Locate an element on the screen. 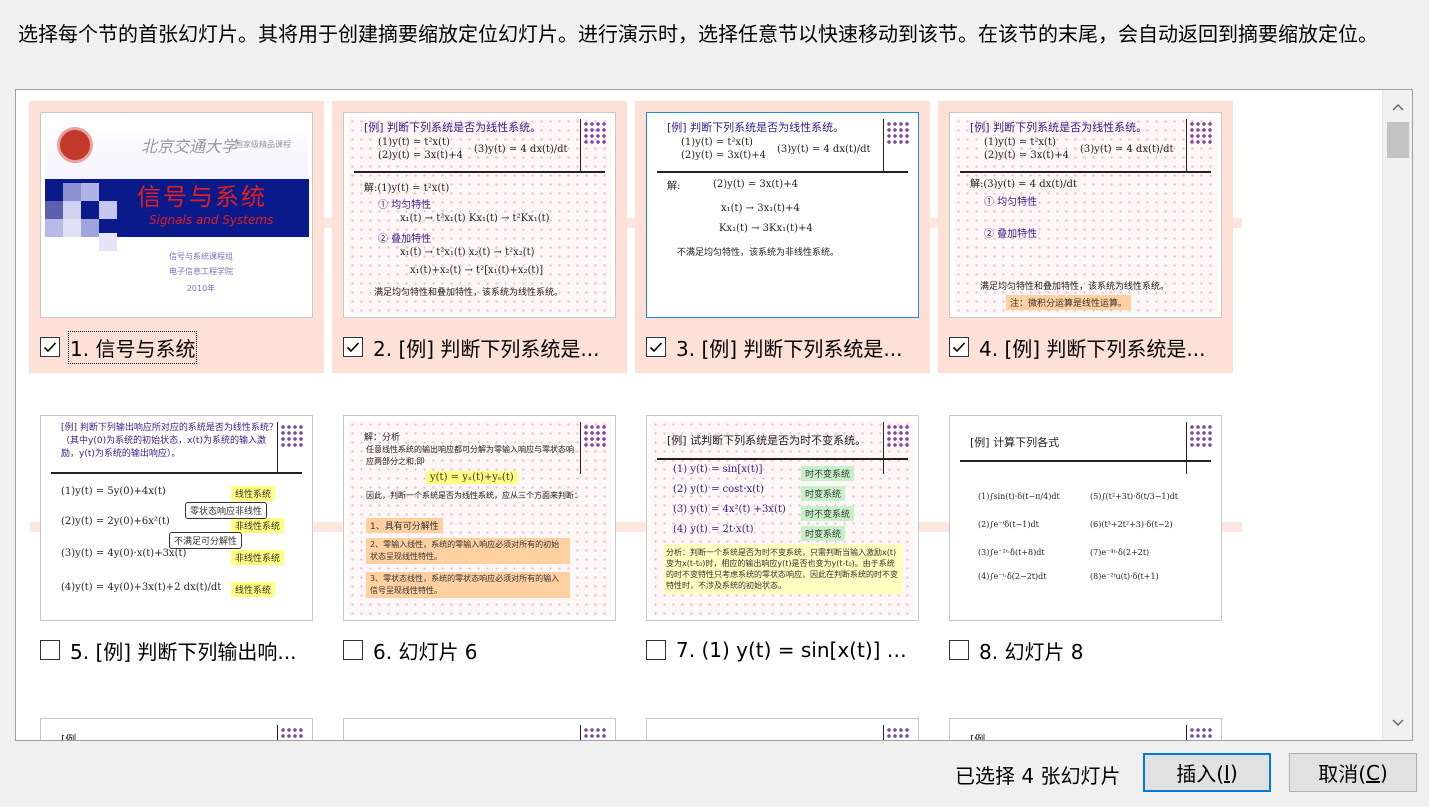  year-line: 2010年 is located at coordinates (201, 288).